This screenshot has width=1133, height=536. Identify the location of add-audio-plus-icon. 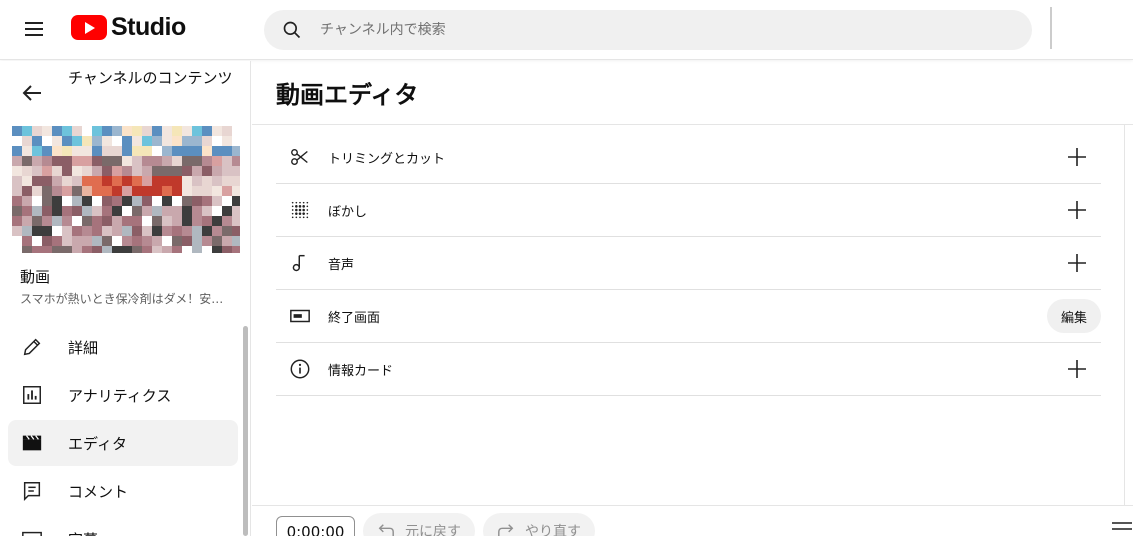
(1077, 263).